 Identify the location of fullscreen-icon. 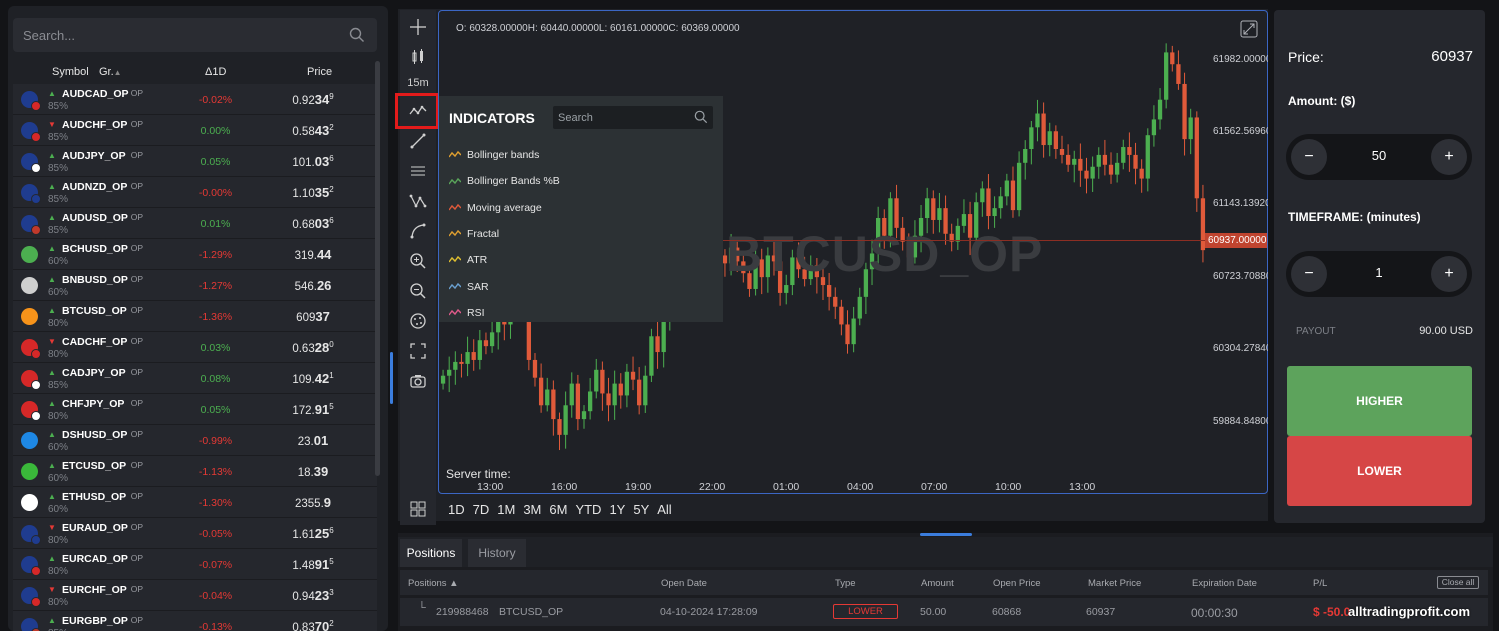
(418, 351).